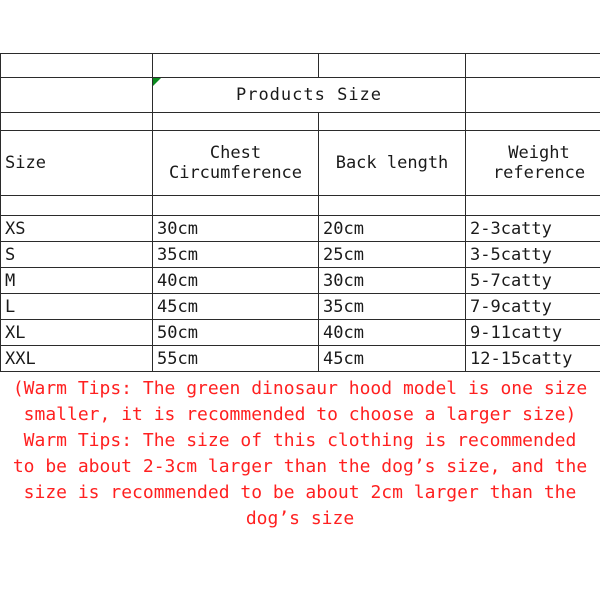 This screenshot has width=600, height=600. Describe the element at coordinates (532, 280) in the screenshot. I see `cell-weight: 5-7catty` at that location.